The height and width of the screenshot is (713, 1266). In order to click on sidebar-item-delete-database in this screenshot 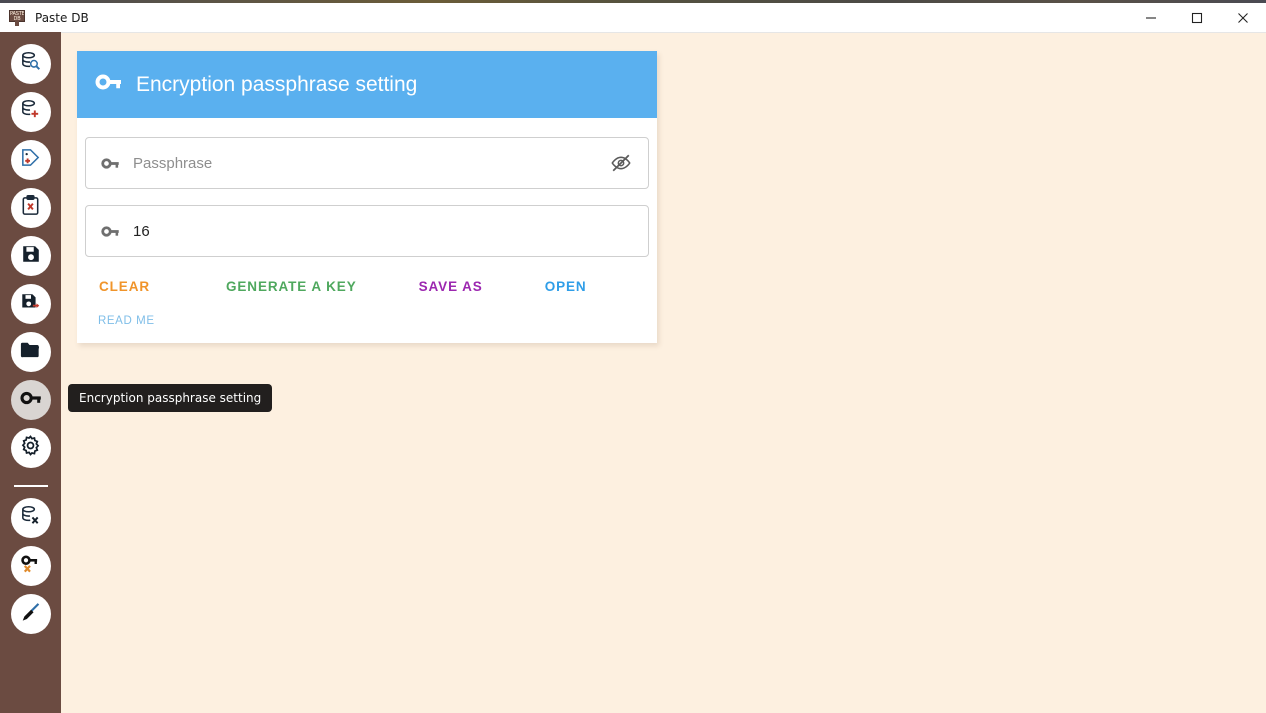, I will do `click(30, 518)`.